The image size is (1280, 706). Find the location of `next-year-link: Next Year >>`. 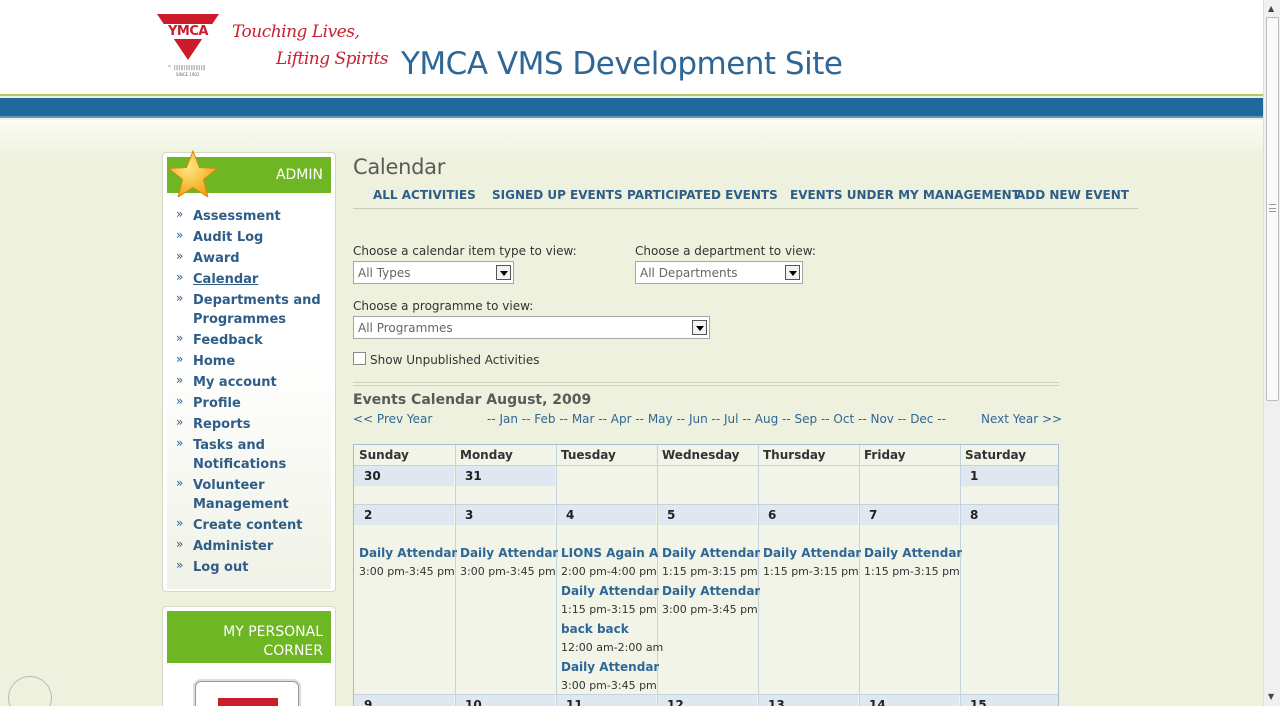

next-year-link: Next Year >> is located at coordinates (1021, 419).